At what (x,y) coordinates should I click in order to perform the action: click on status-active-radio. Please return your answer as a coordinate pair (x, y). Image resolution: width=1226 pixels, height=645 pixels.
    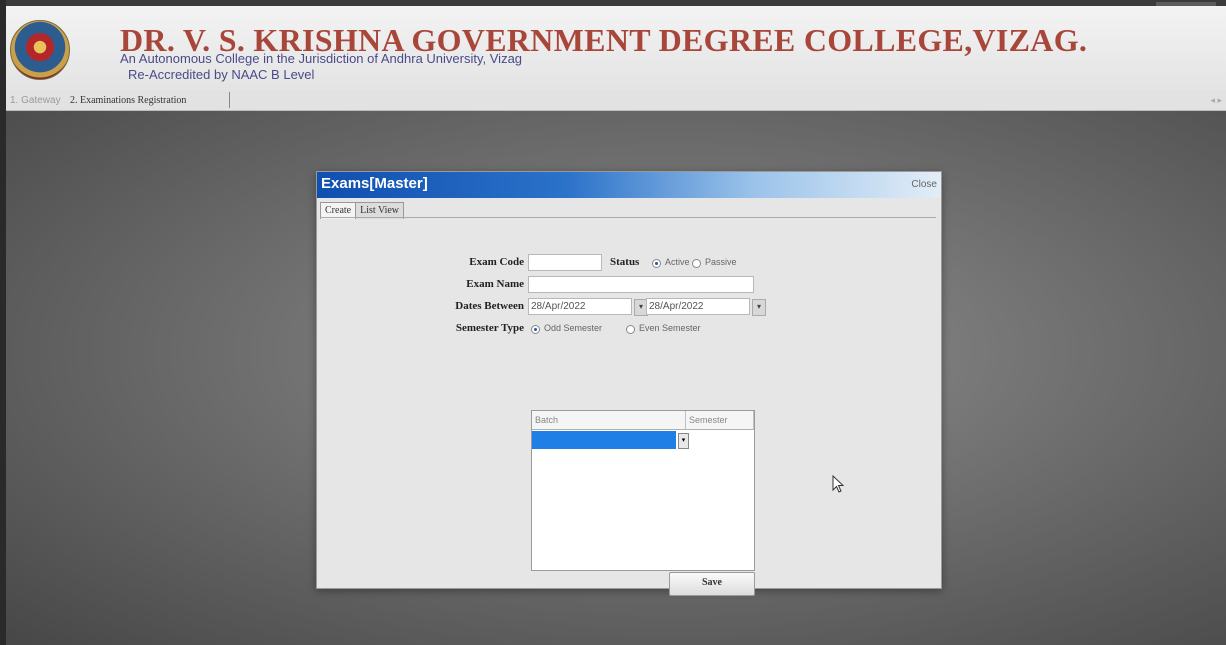
    Looking at the image, I should click on (656, 263).